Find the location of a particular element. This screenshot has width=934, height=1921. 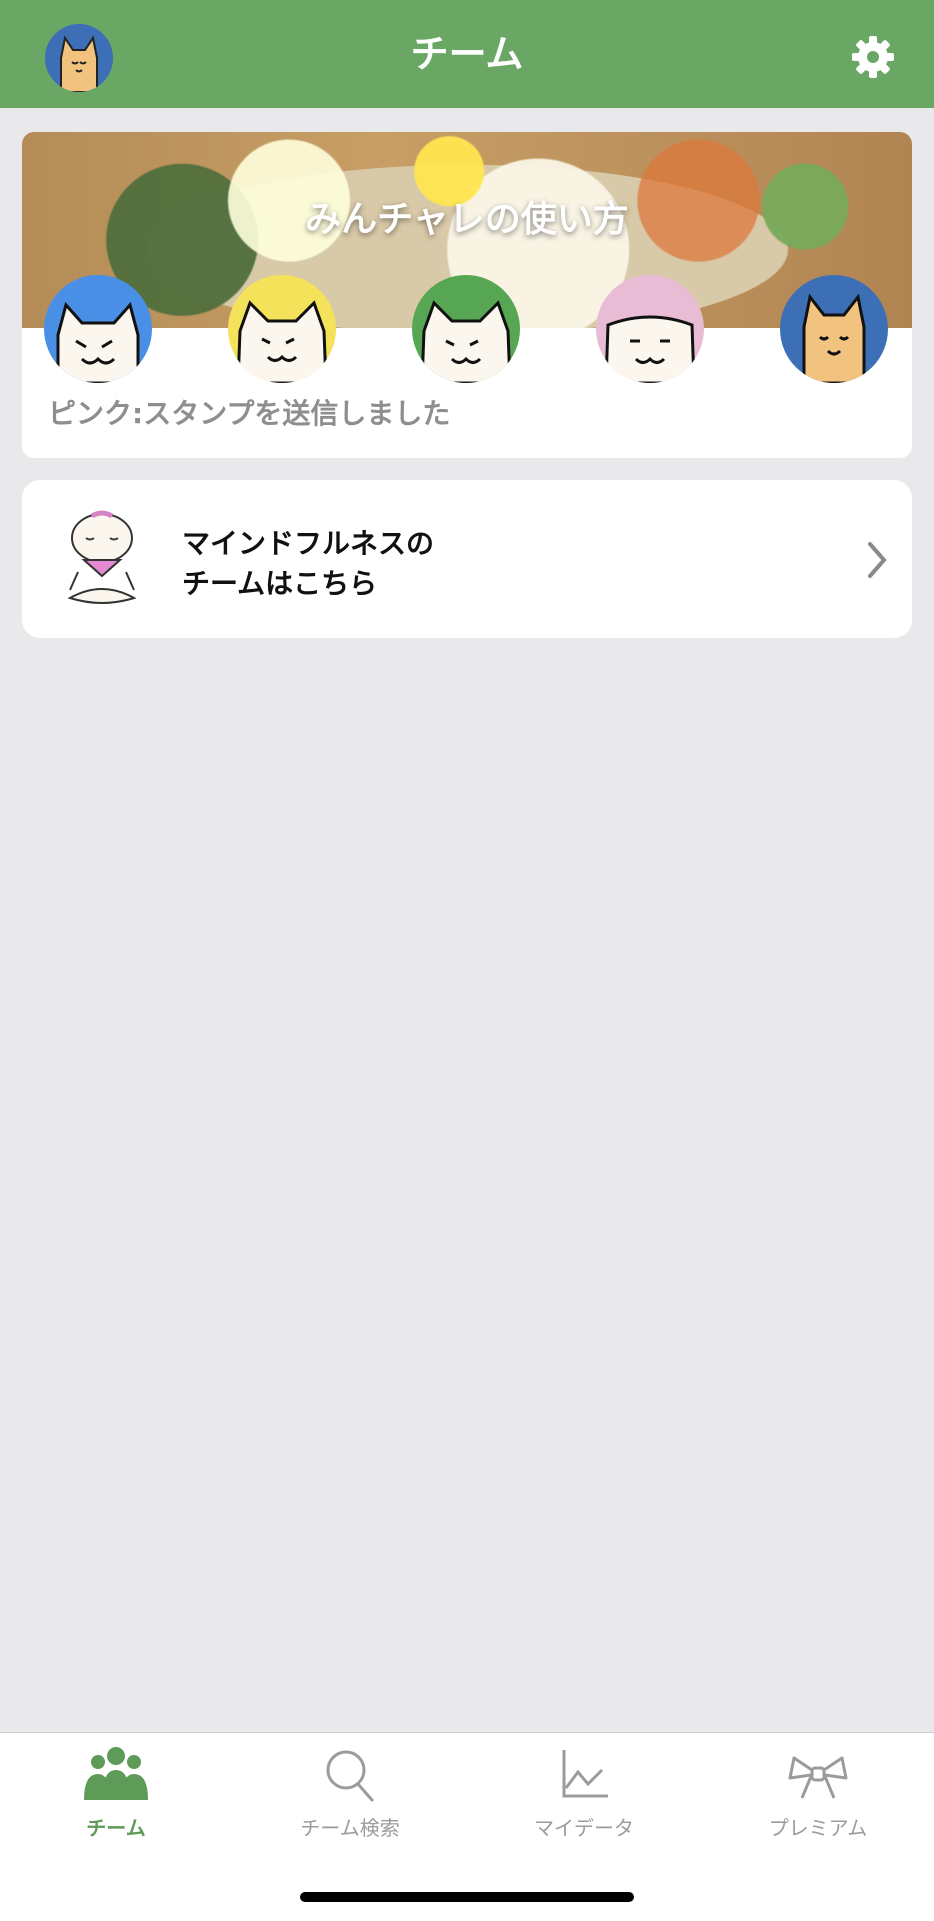

tab-premium: プレミアム is located at coordinates (818, 1792).